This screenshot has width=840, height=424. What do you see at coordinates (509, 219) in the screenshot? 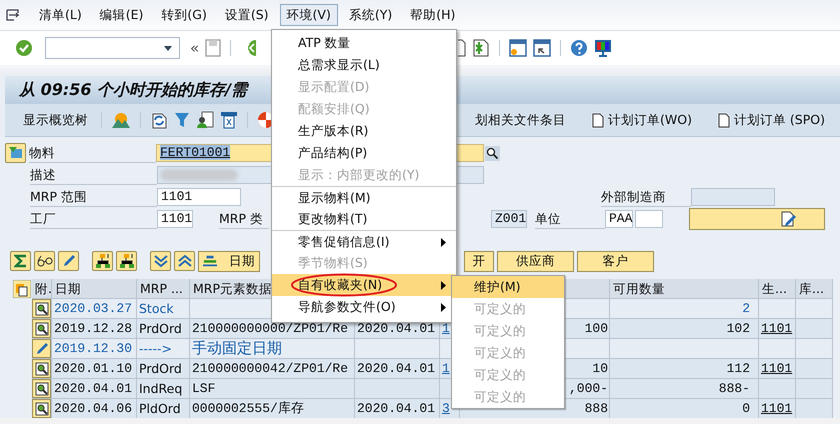
I see `mrp-type-field: Z001` at bounding box center [509, 219].